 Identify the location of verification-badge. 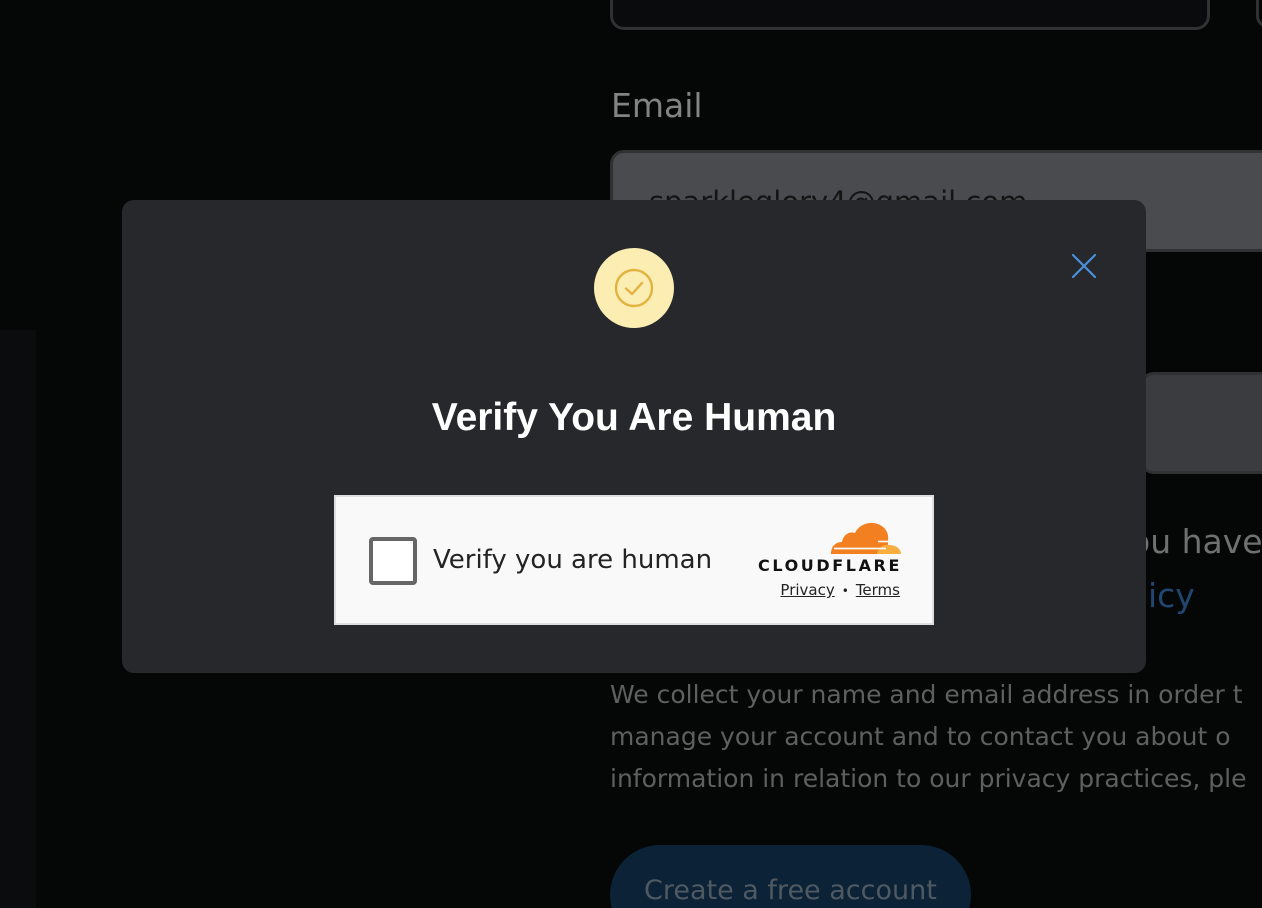
(634, 288).